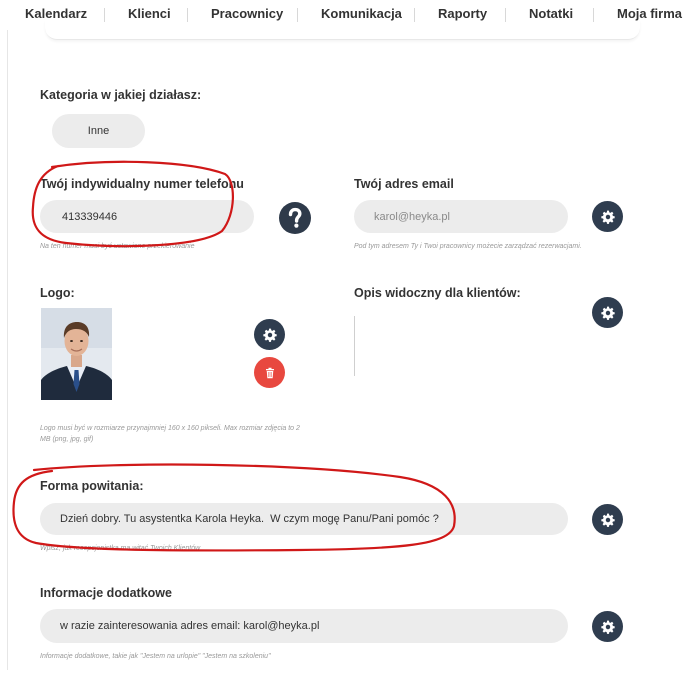  What do you see at coordinates (342, 30) in the screenshot?
I see `previous-card-edge` at bounding box center [342, 30].